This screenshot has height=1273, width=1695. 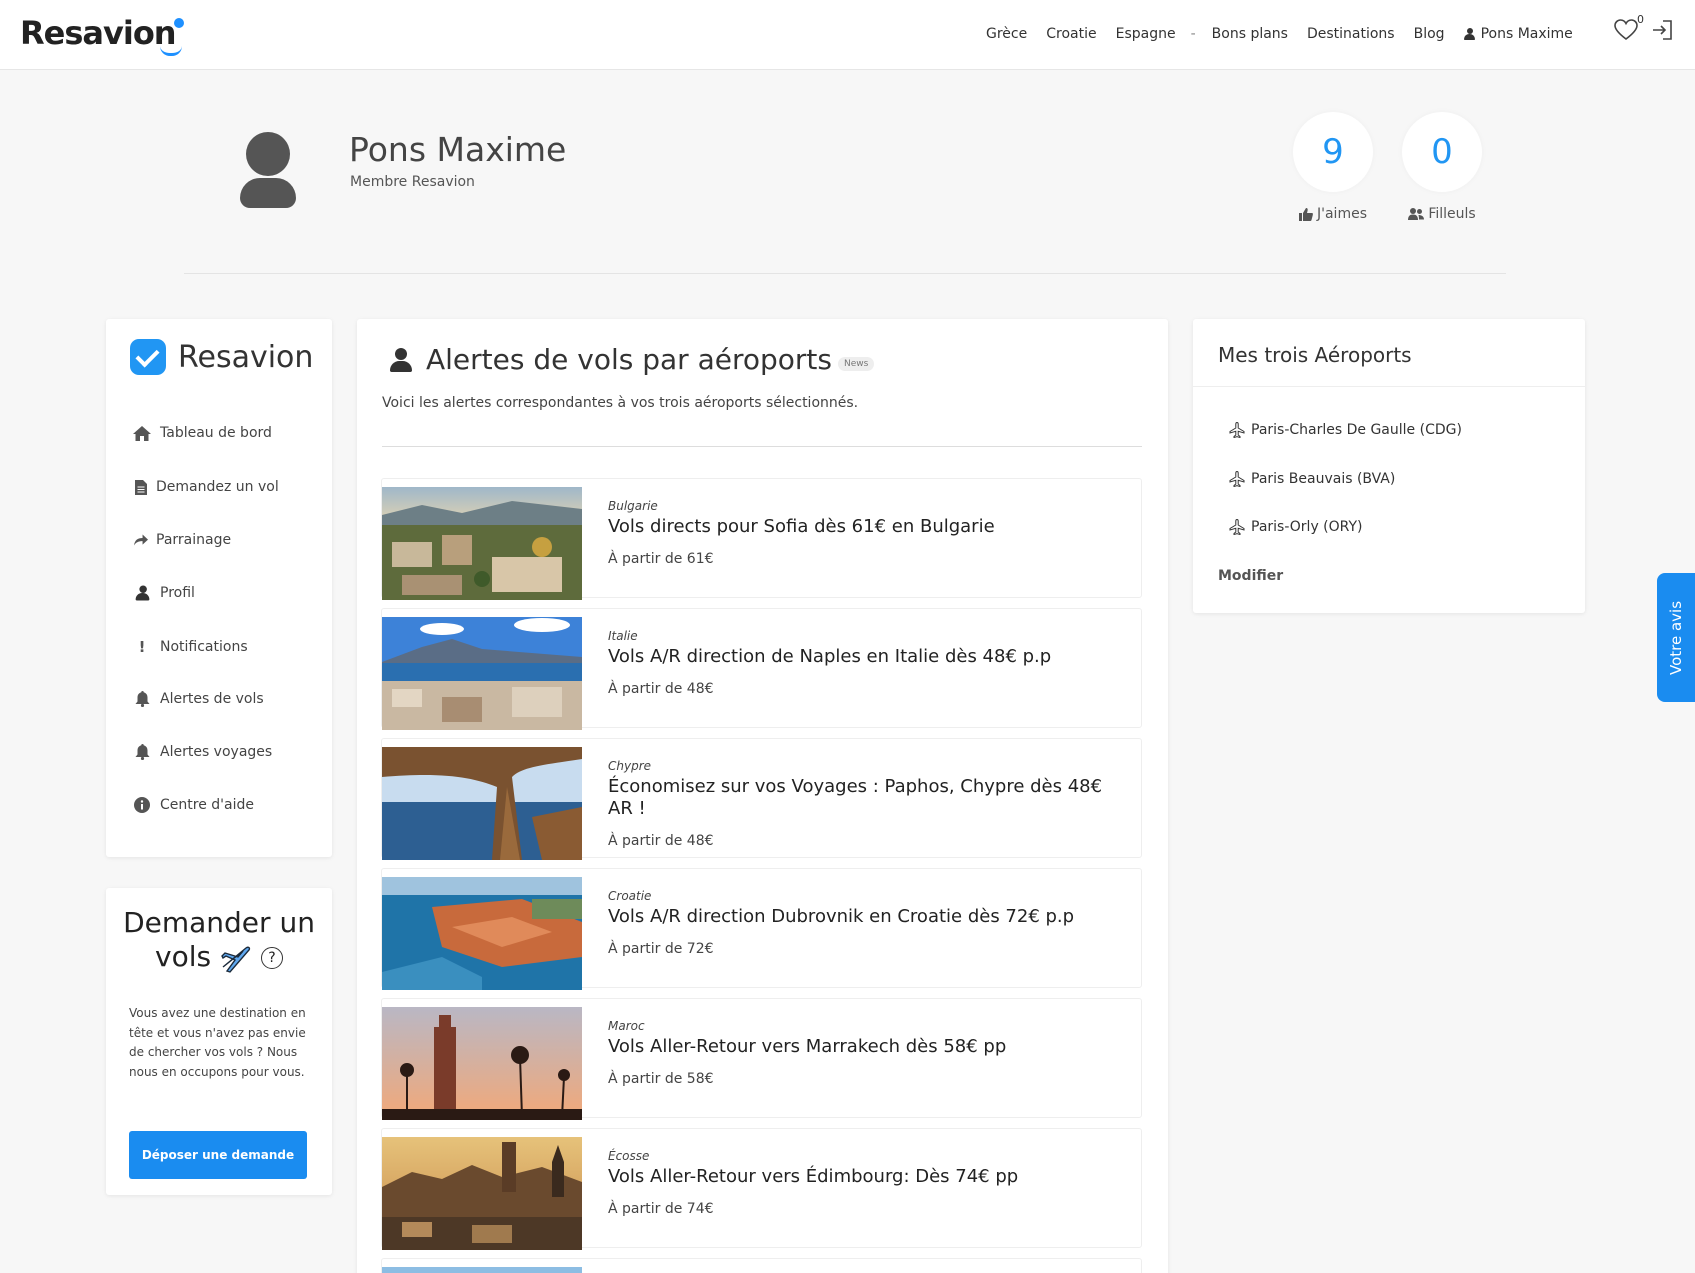 I want to click on deal-country: Maroc, so click(x=626, y=1026).